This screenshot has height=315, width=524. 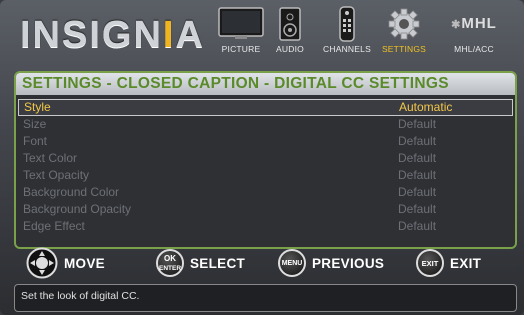 I want to click on nav-audio: AUDIO, so click(x=290, y=38).